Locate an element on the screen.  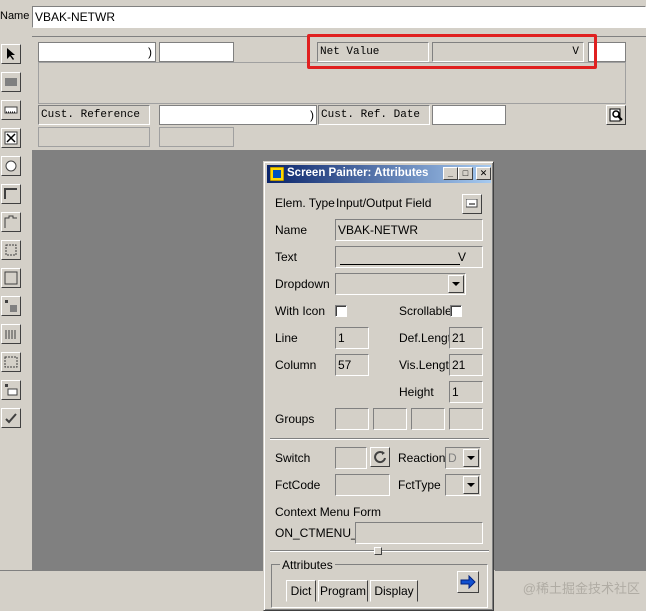
wizard-icon is located at coordinates (11, 250).